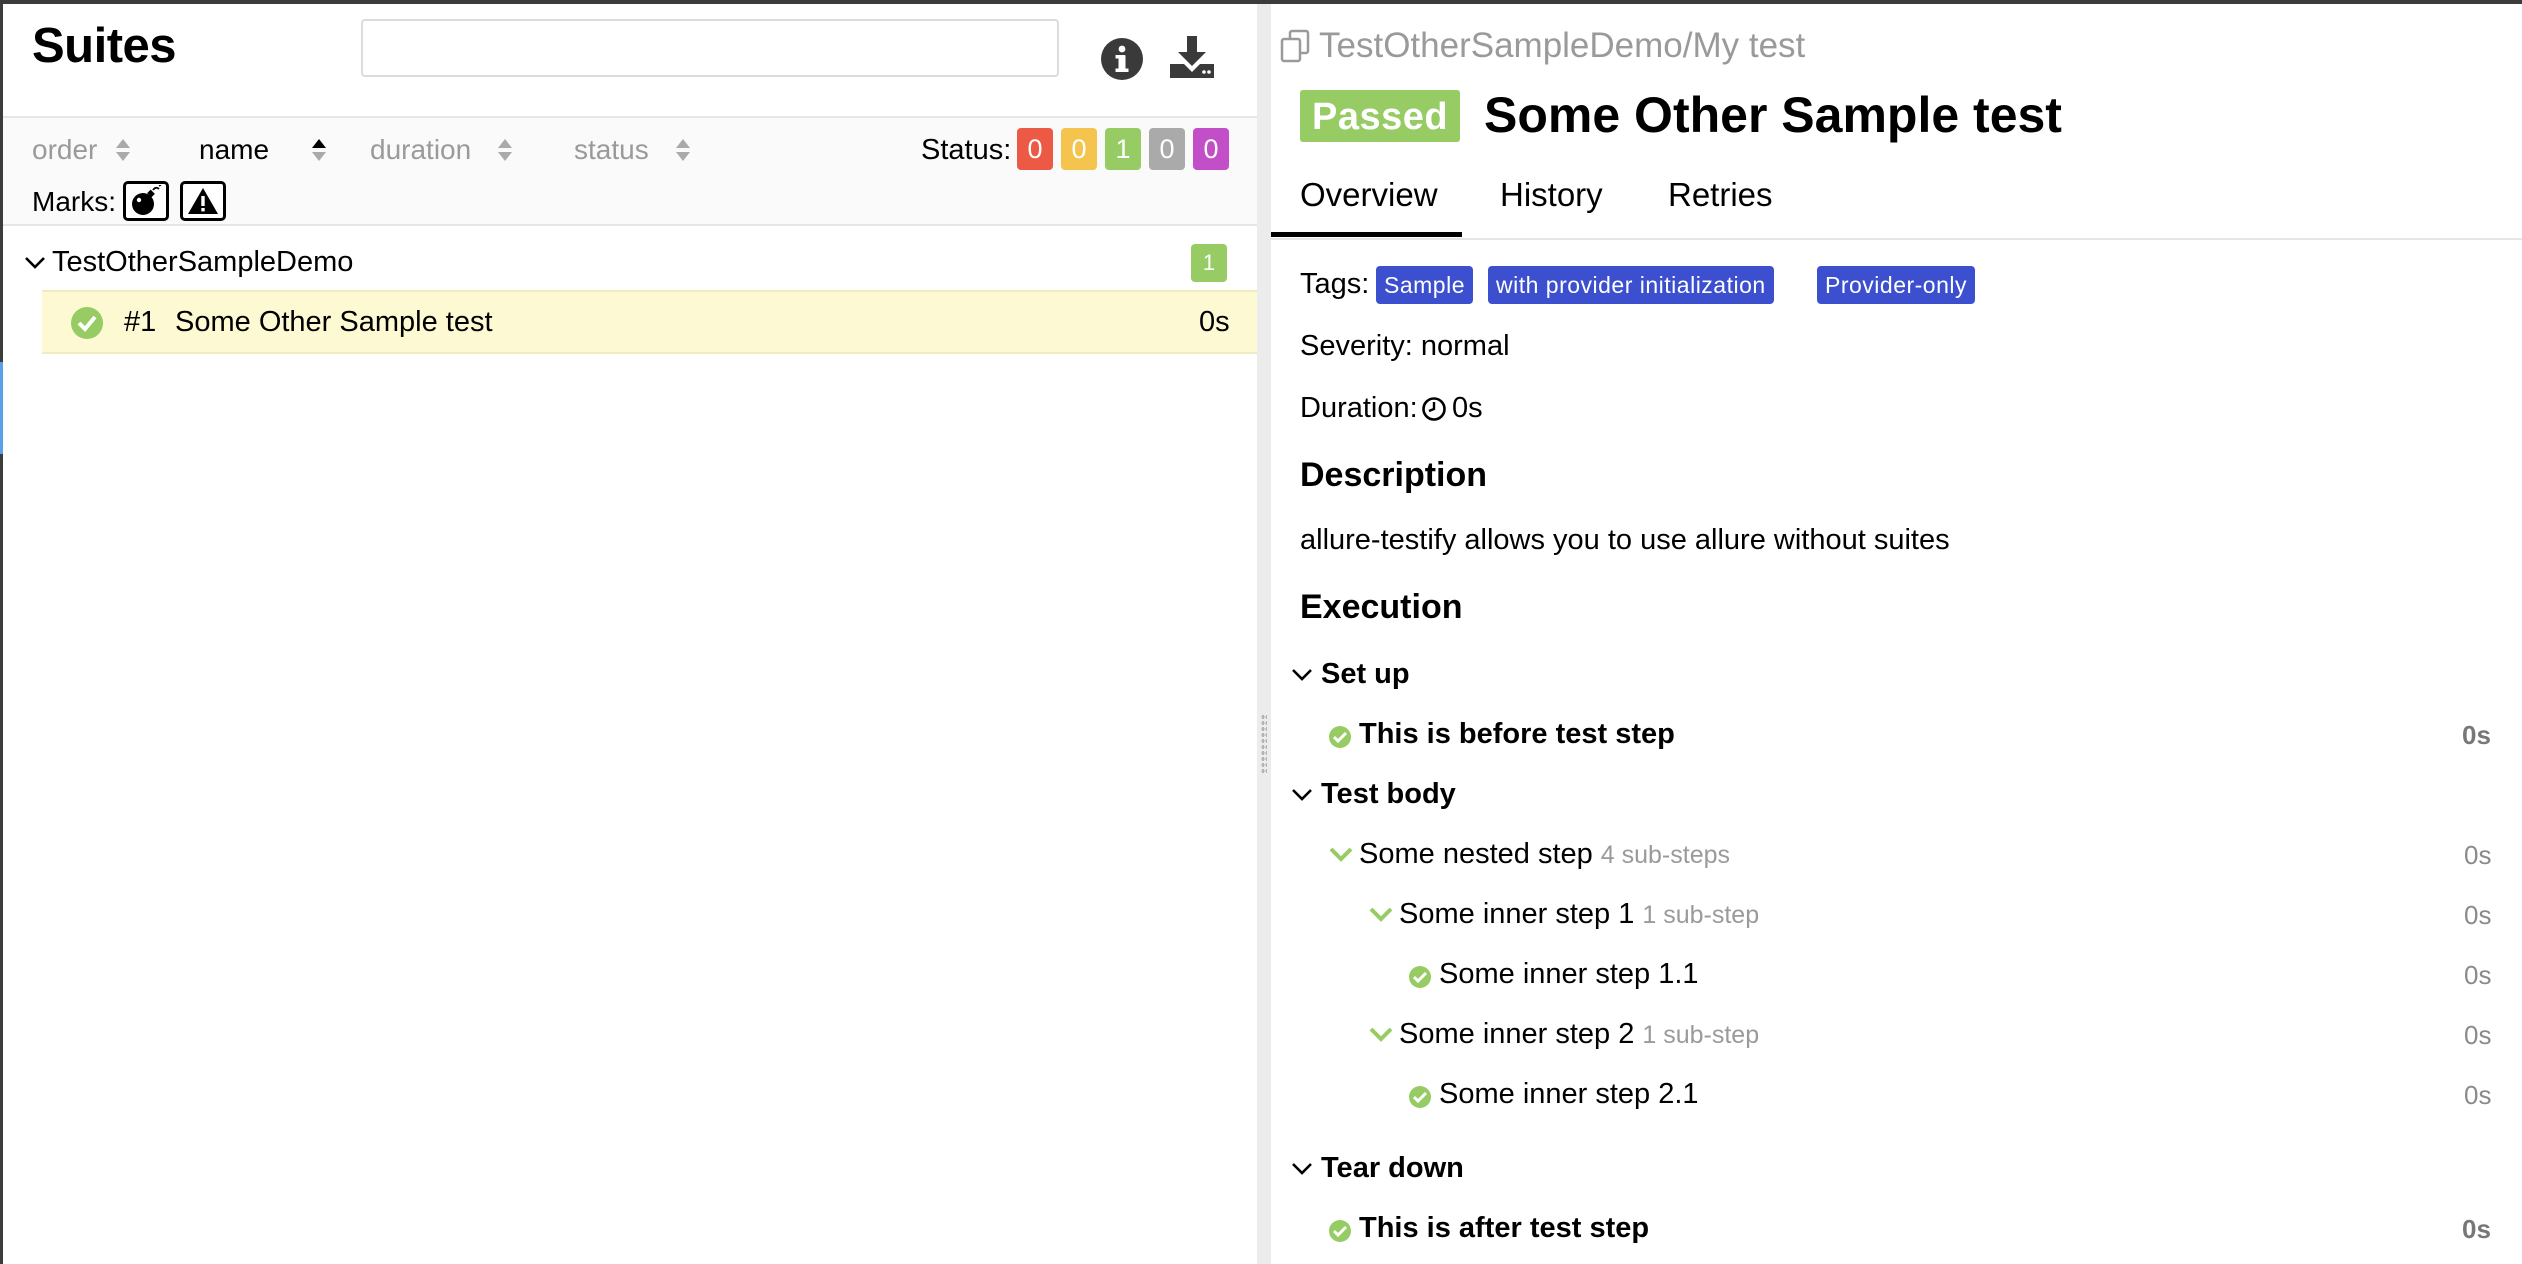 This screenshot has width=2522, height=1264. Describe the element at coordinates (1365, 674) in the screenshot. I see `setup-label: Set up` at that location.